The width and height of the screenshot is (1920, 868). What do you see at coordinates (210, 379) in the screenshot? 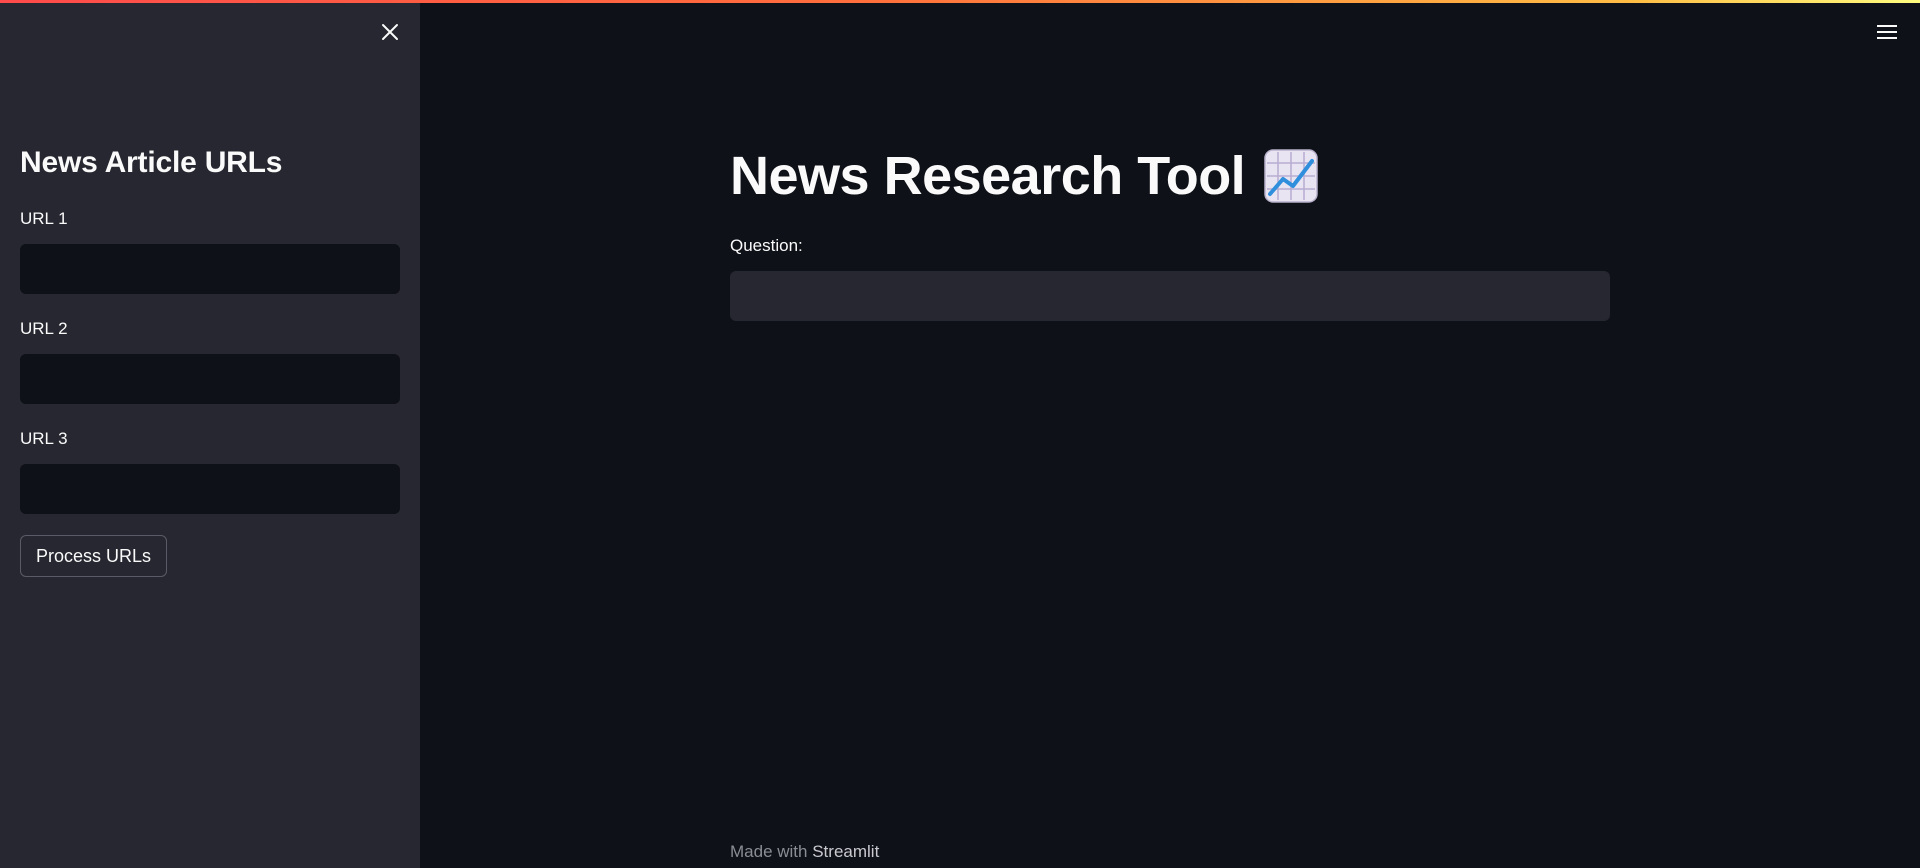
I see `url-2-input` at bounding box center [210, 379].